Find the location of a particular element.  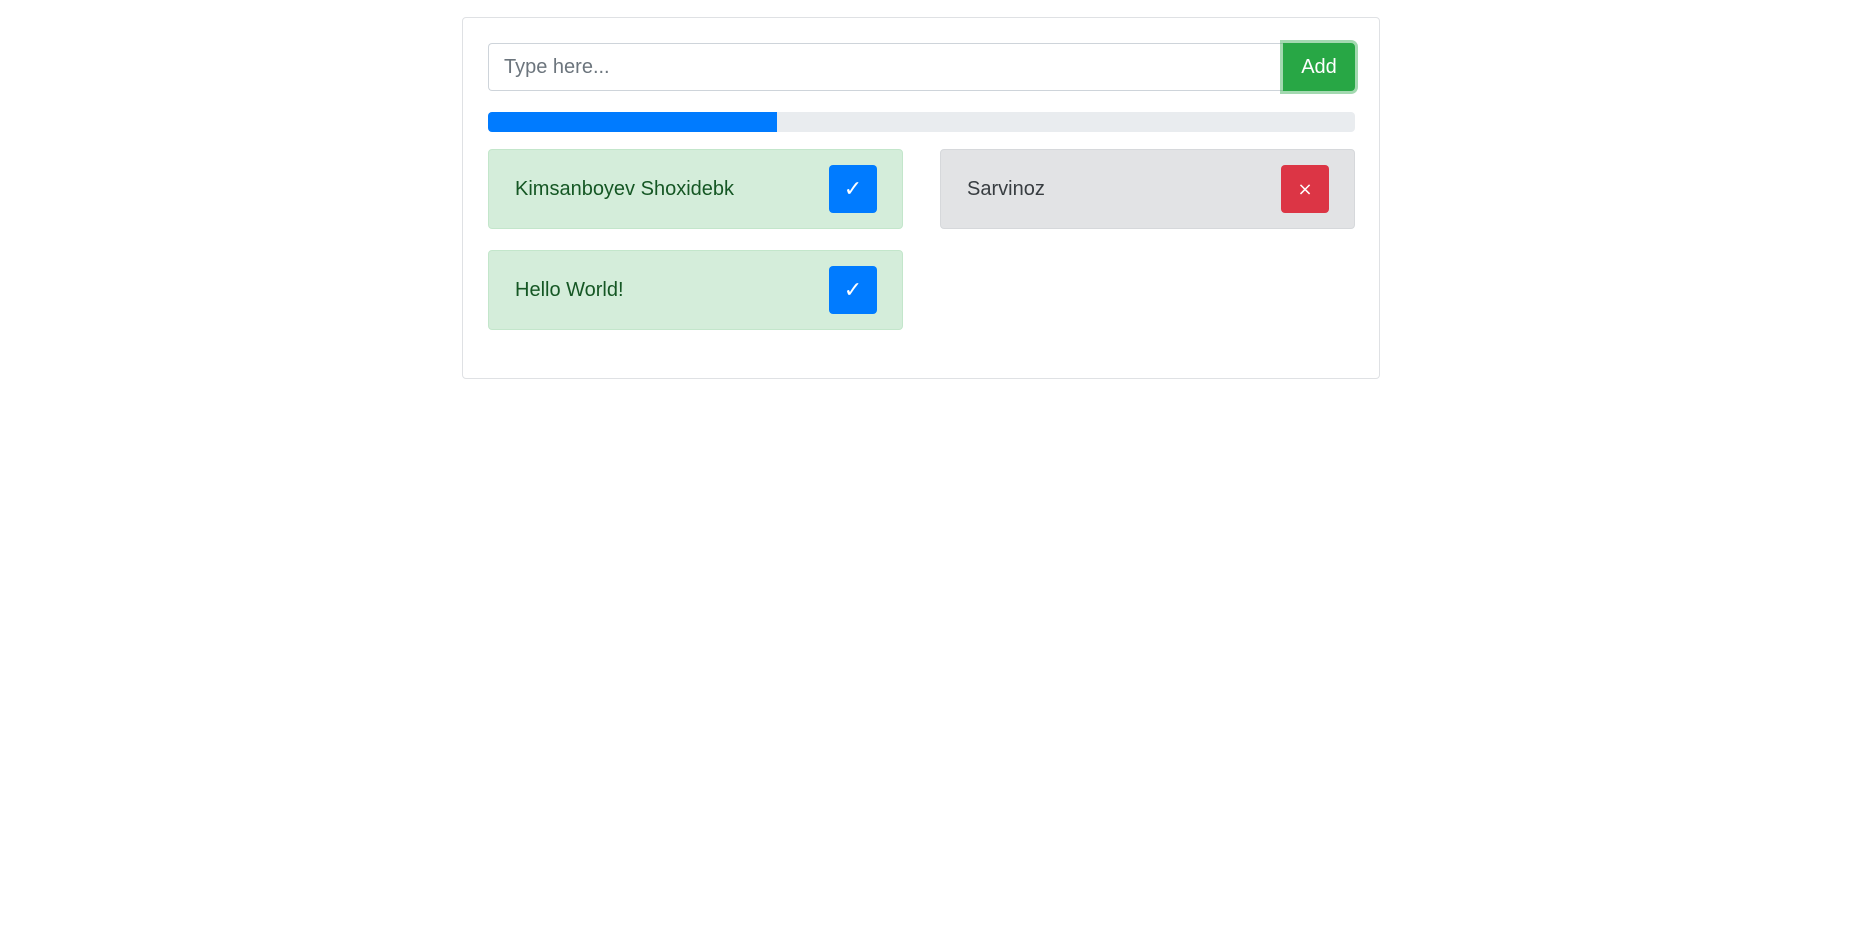

add-item-form: Add is located at coordinates (921, 67).